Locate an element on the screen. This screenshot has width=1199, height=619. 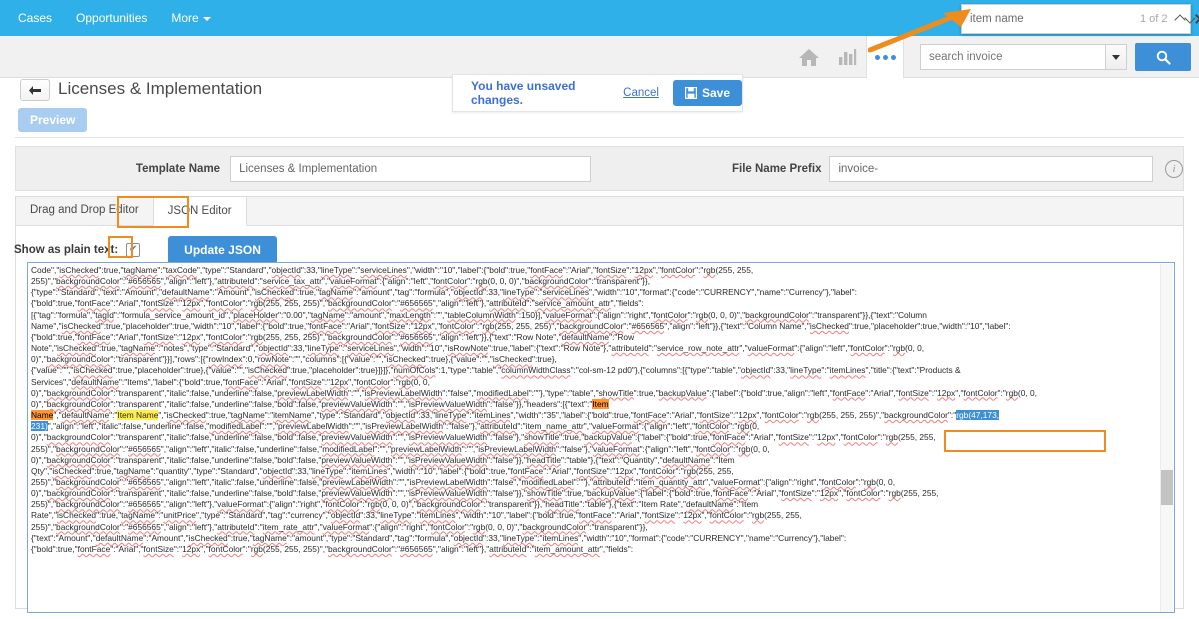
bar-chart-icon is located at coordinates (848, 57).